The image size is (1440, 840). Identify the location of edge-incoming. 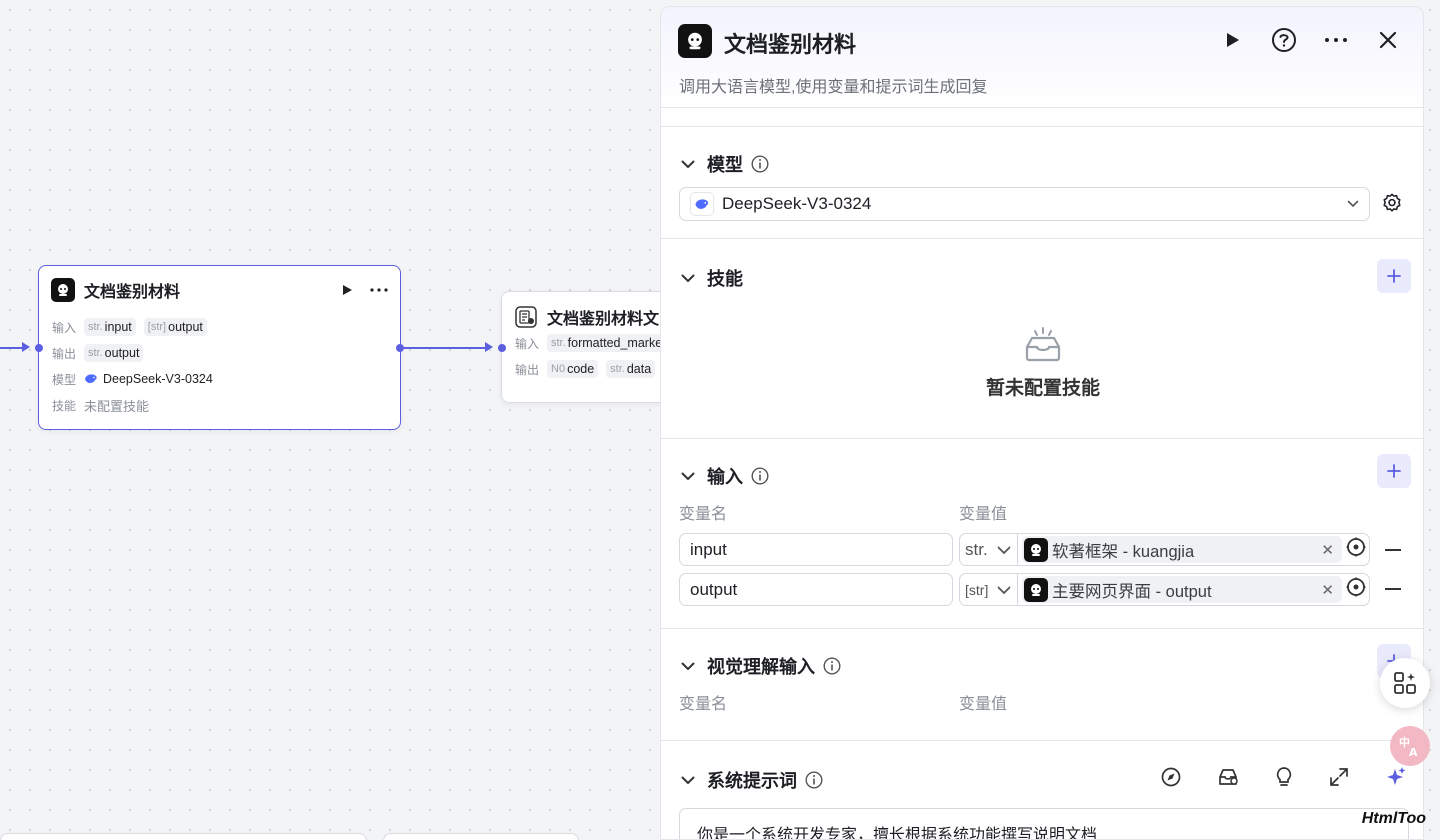
(11, 348).